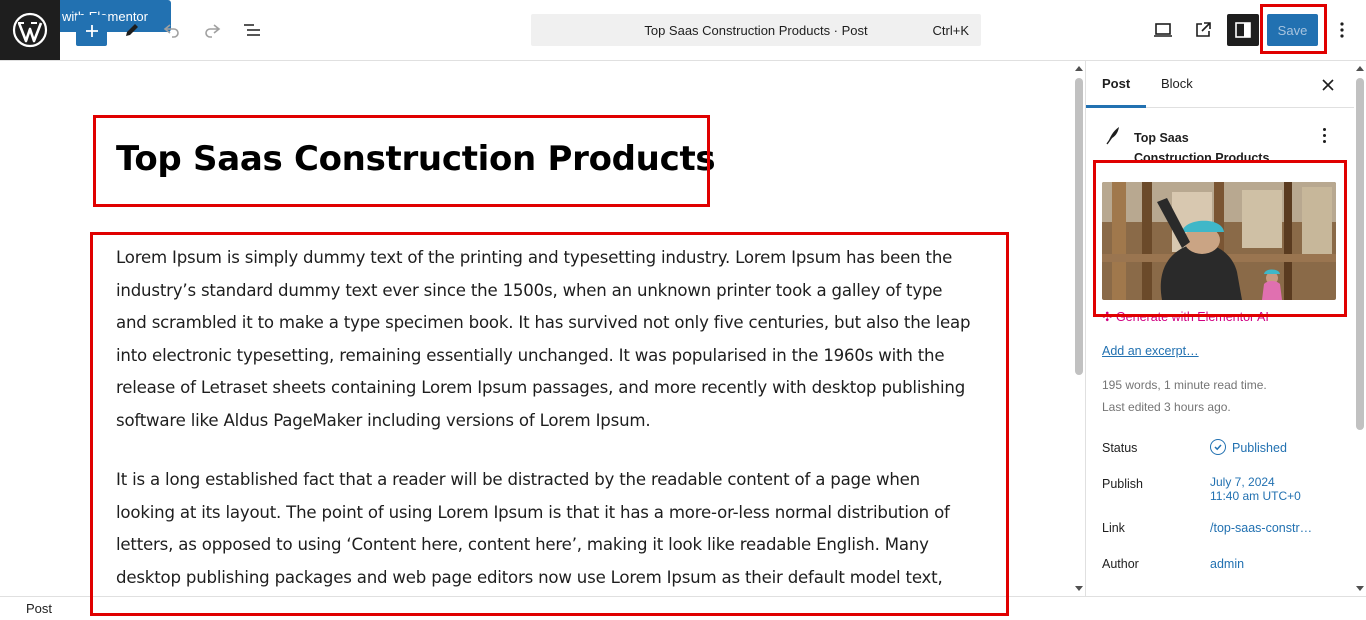 Image resolution: width=1366 pixels, height=620 pixels. I want to click on kebab-icon, so click(1342, 30).